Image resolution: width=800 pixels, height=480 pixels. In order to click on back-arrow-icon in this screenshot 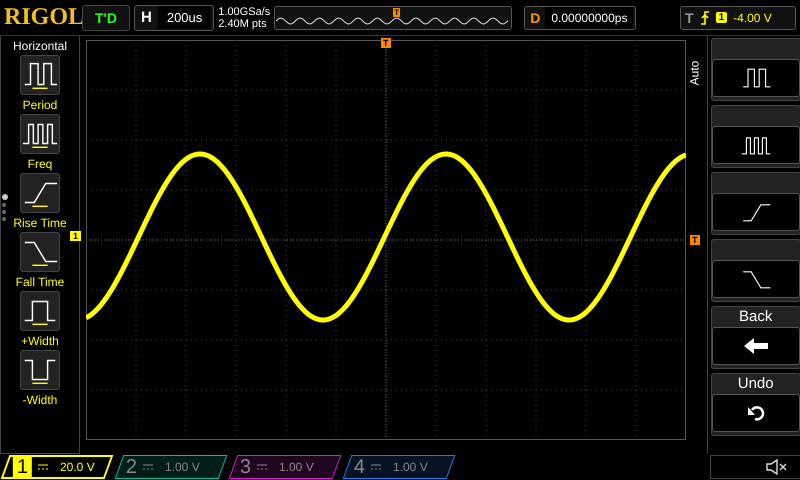, I will do `click(755, 346)`.